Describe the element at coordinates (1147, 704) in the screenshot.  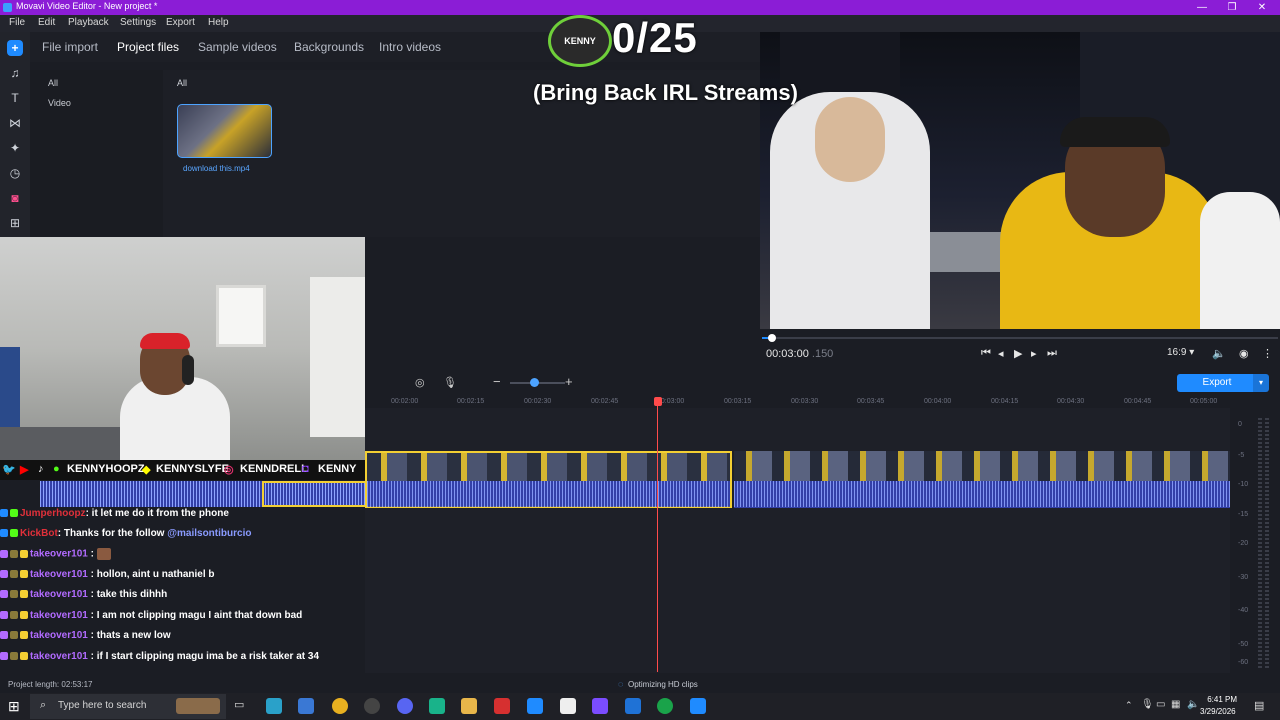
I see `mic-tray-icon: 🎙` at that location.